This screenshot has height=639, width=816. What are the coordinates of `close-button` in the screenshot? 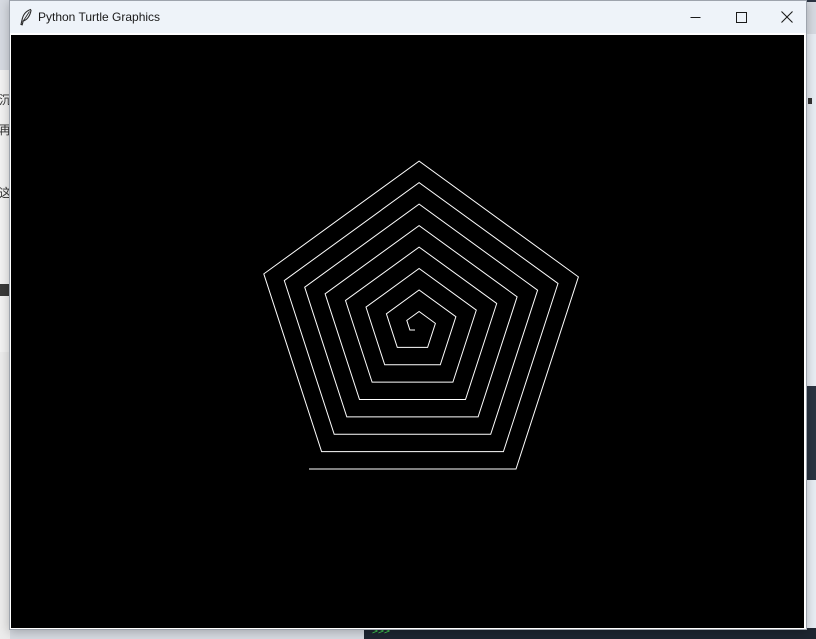 It's located at (787, 17).